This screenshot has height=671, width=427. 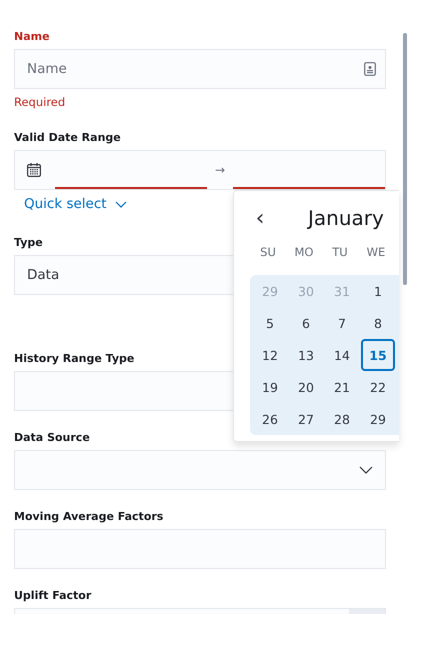 I want to click on previous-month-button: ‹, so click(x=260, y=218).